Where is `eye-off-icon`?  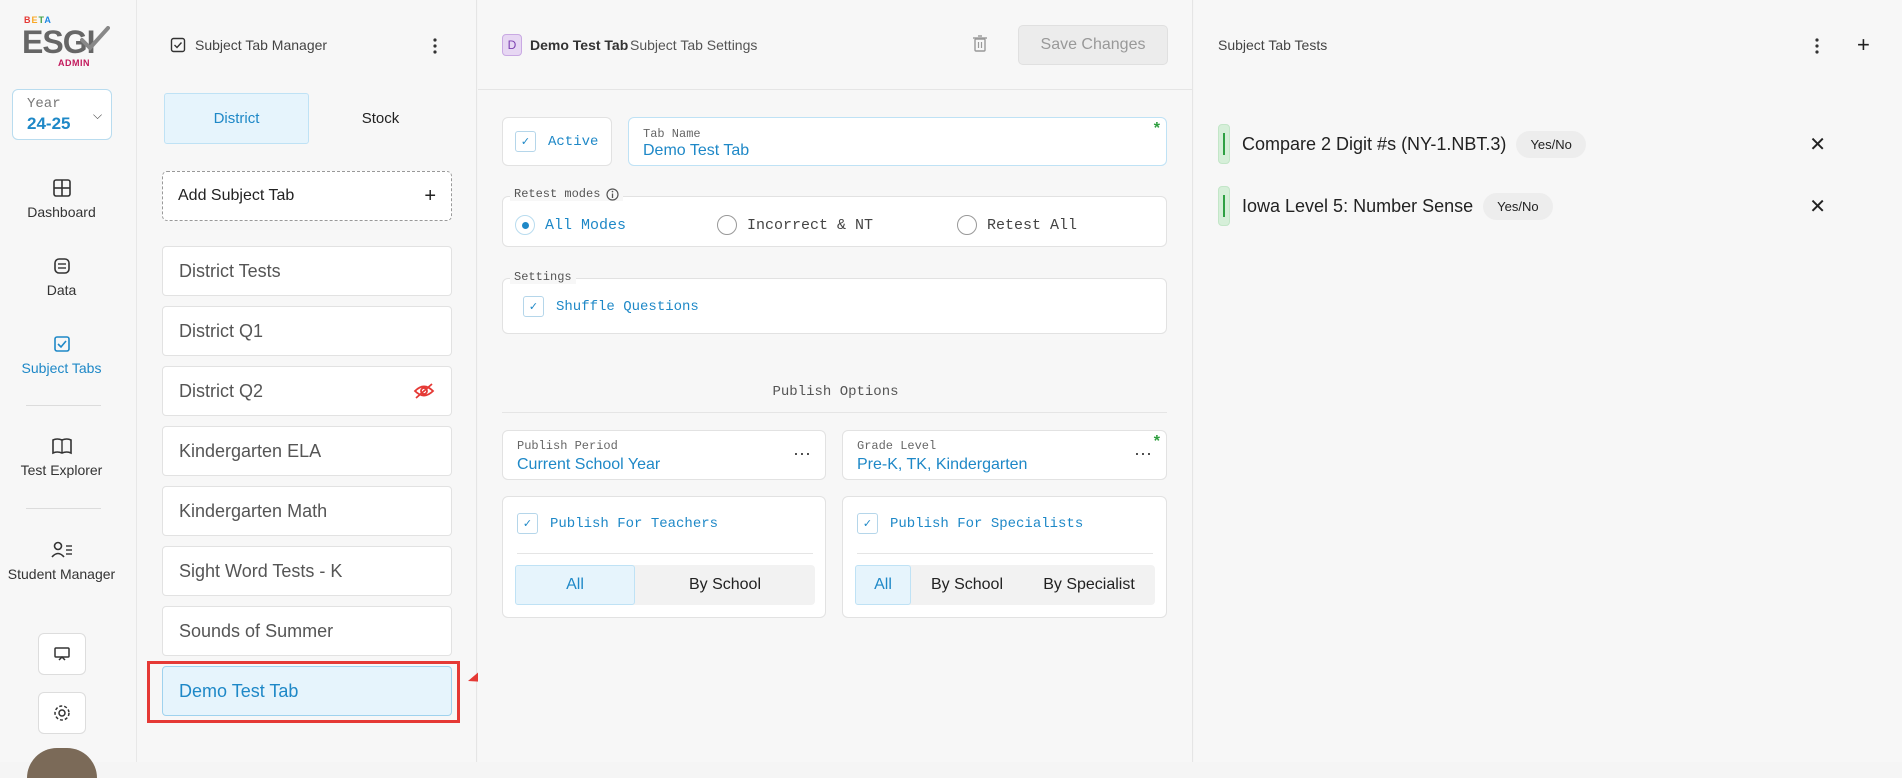 eye-off-icon is located at coordinates (424, 391).